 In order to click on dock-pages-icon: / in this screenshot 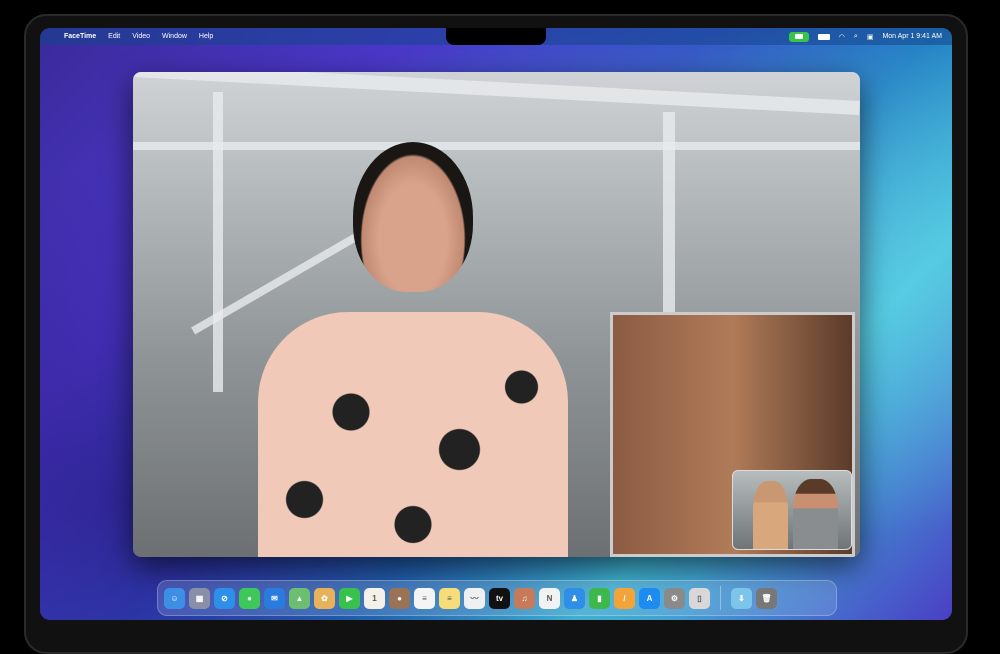, I will do `click(624, 598)`.